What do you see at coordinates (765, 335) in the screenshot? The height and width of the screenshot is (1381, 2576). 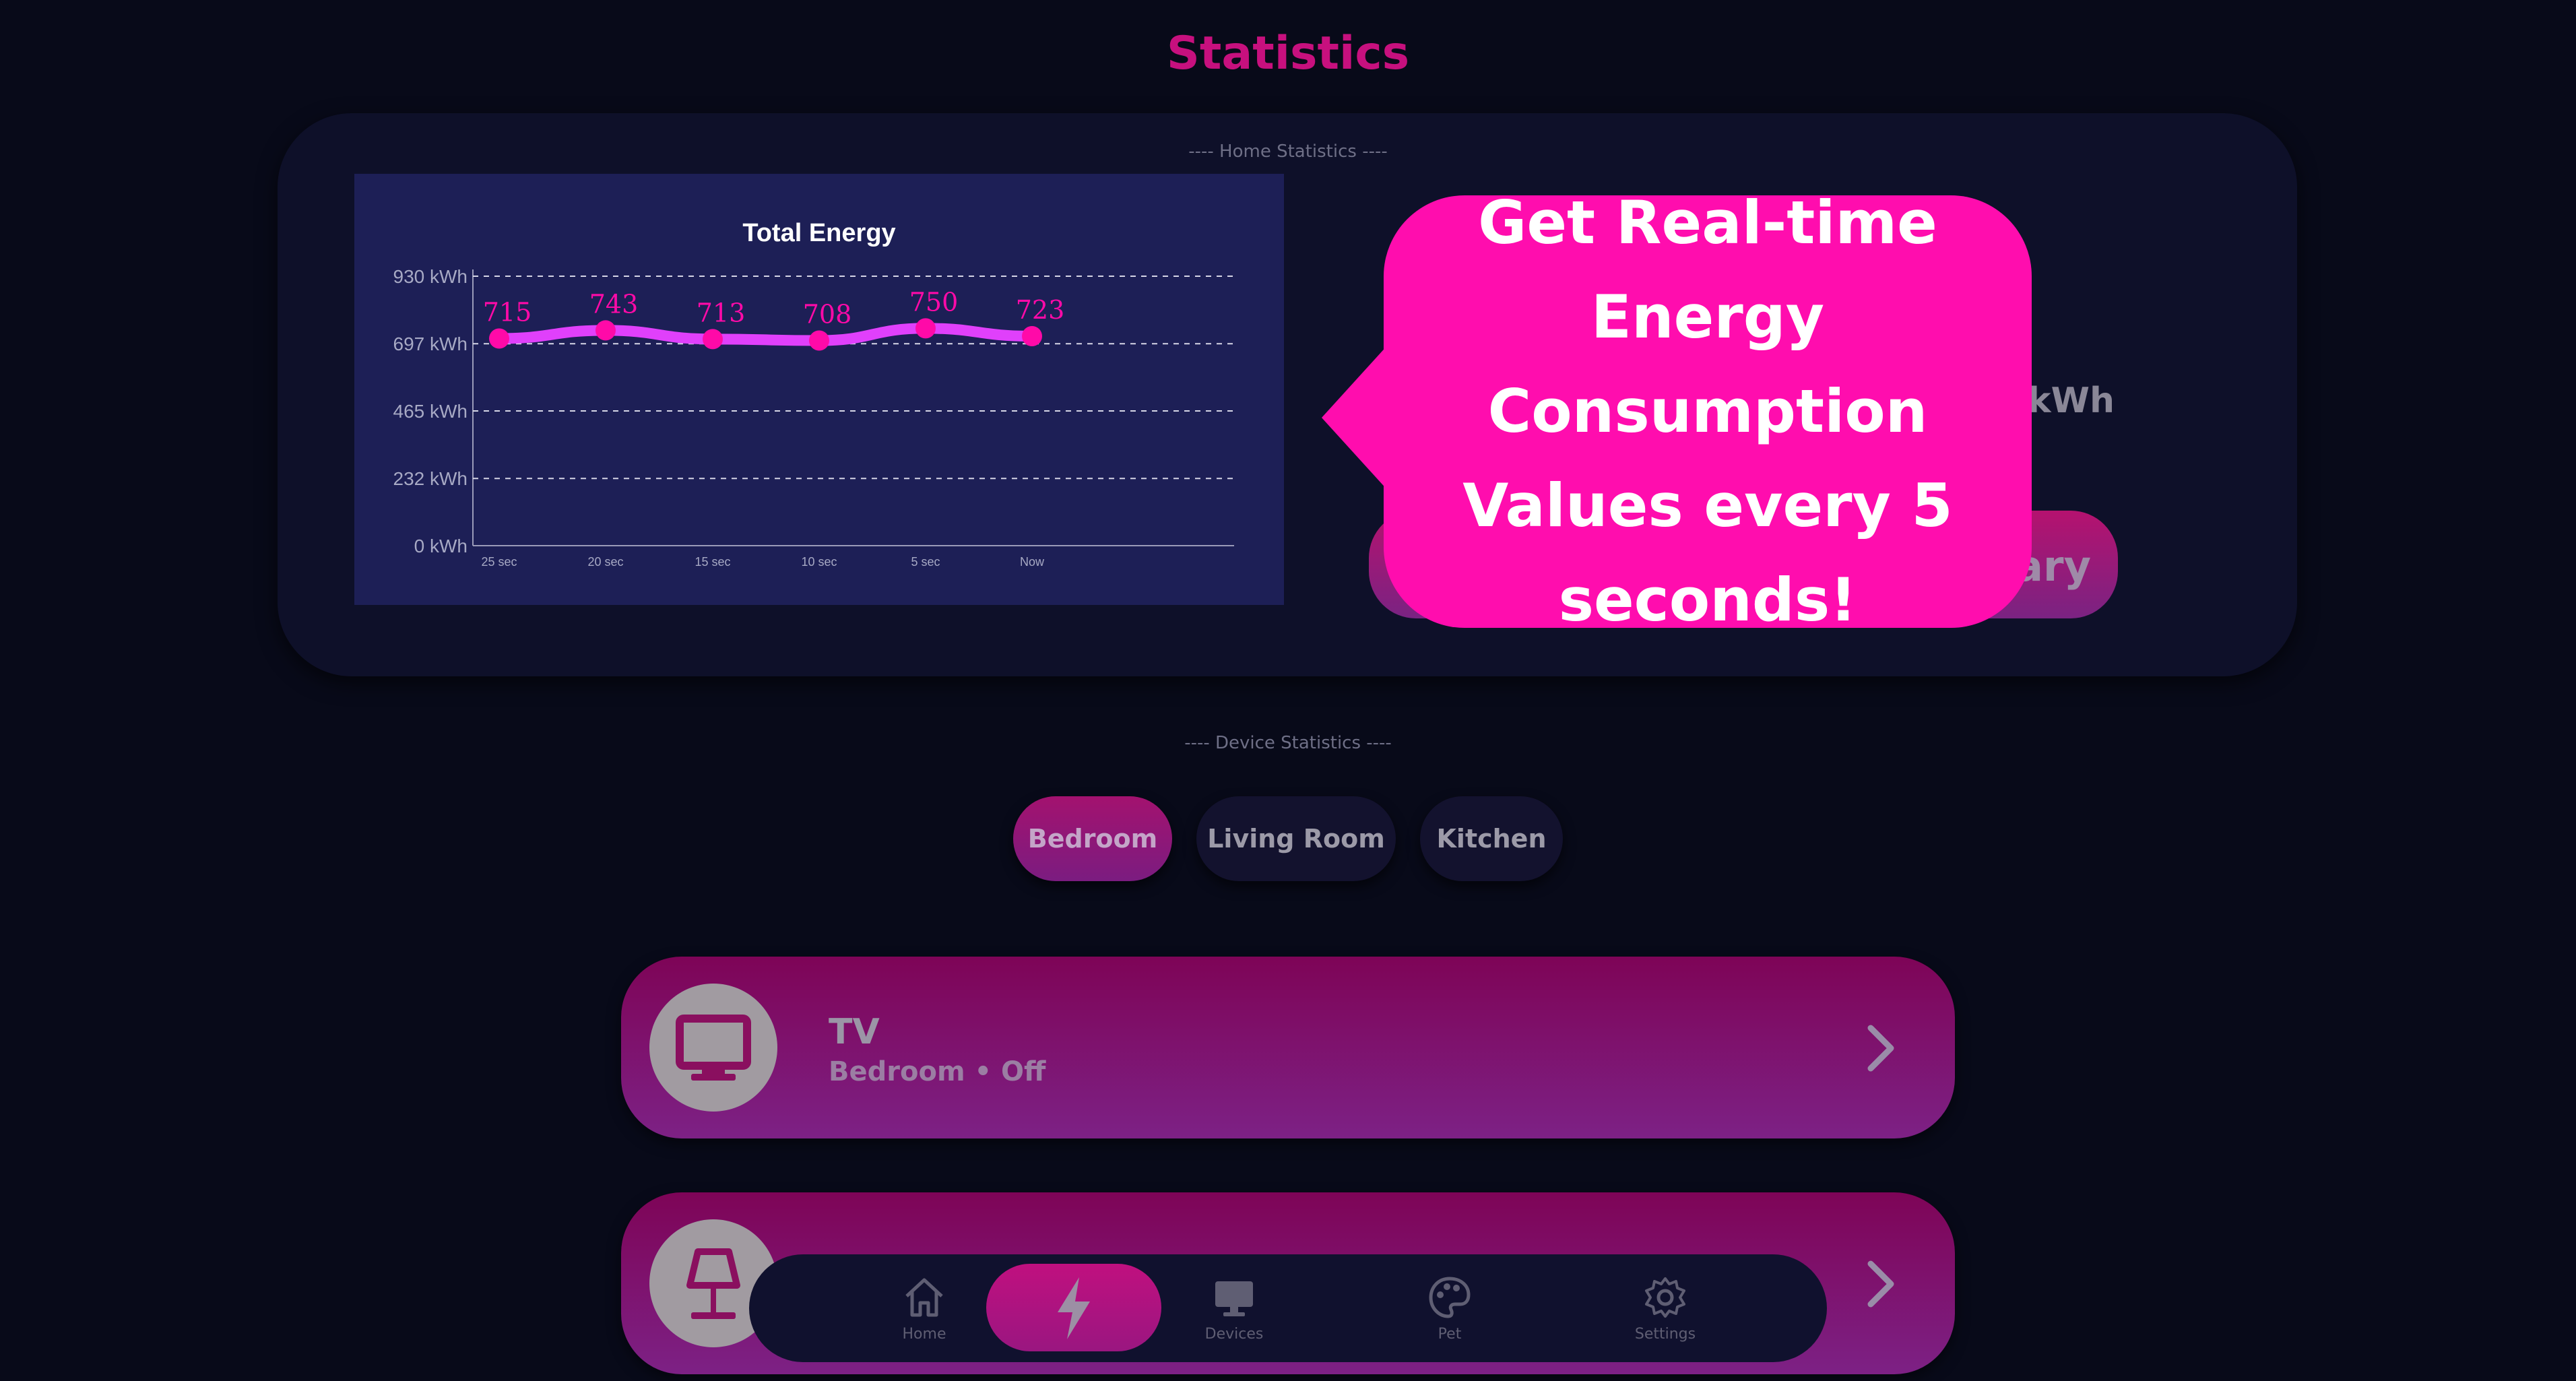 I see `series-line` at bounding box center [765, 335].